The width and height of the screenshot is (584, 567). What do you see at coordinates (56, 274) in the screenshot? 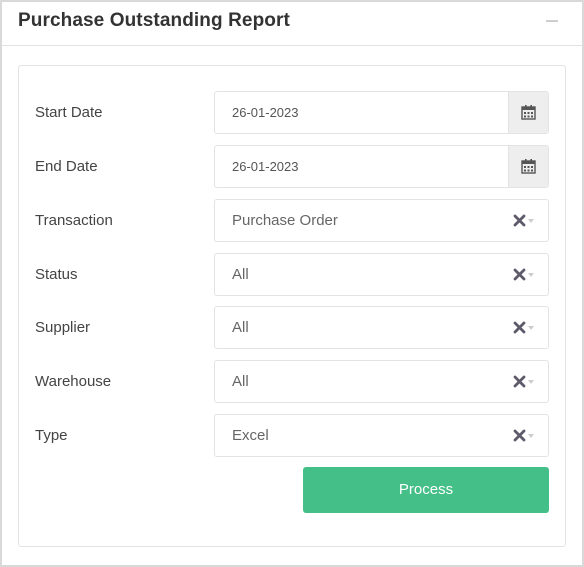
I see `status-label: Status` at bounding box center [56, 274].